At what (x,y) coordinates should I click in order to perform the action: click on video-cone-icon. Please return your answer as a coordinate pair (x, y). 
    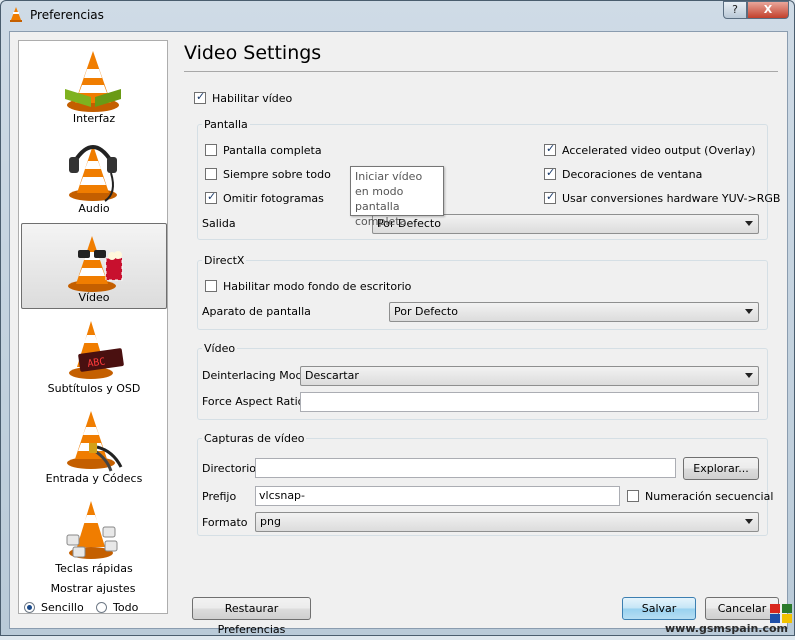
    Looking at the image, I should click on (95, 264).